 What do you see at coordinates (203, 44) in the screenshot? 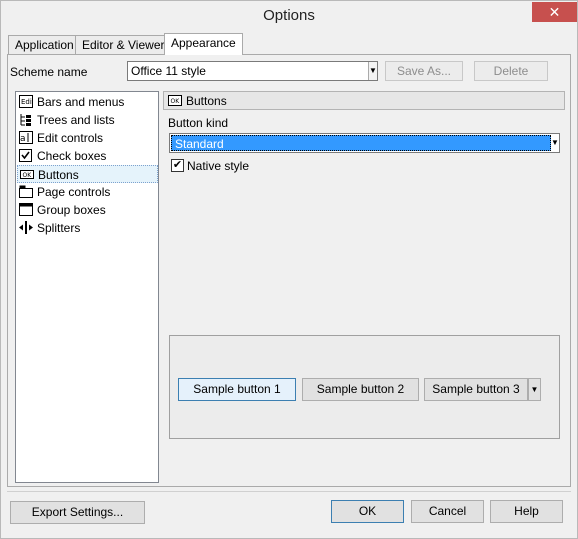
I see `tab-appearance: Appearance` at bounding box center [203, 44].